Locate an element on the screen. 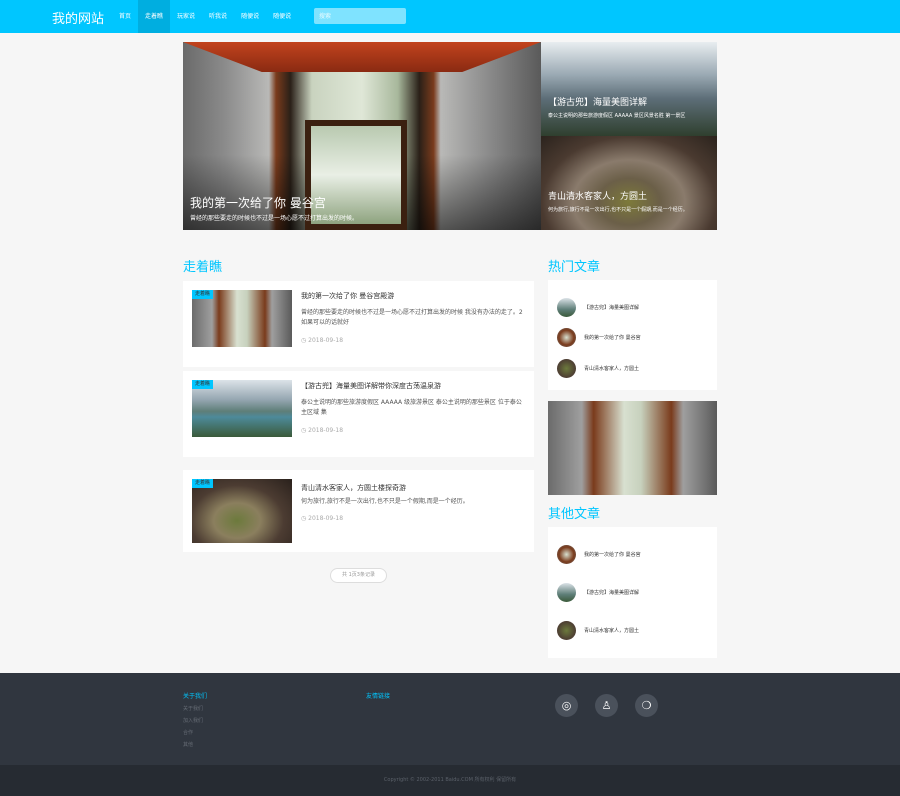 The width and height of the screenshot is (900, 796). article-title: 我的第一次给了你 曼谷宫殿游 is located at coordinates (347, 296).